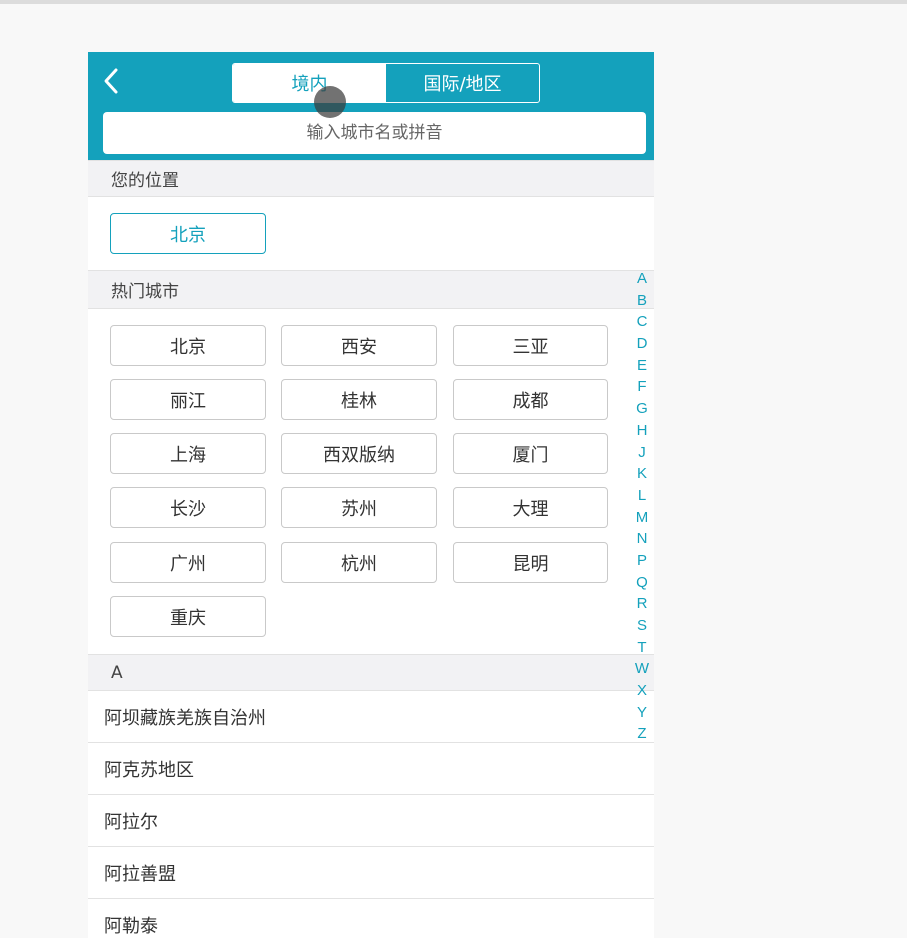 This screenshot has width=907, height=938. I want to click on hot-city-button: 三亚, so click(530, 345).